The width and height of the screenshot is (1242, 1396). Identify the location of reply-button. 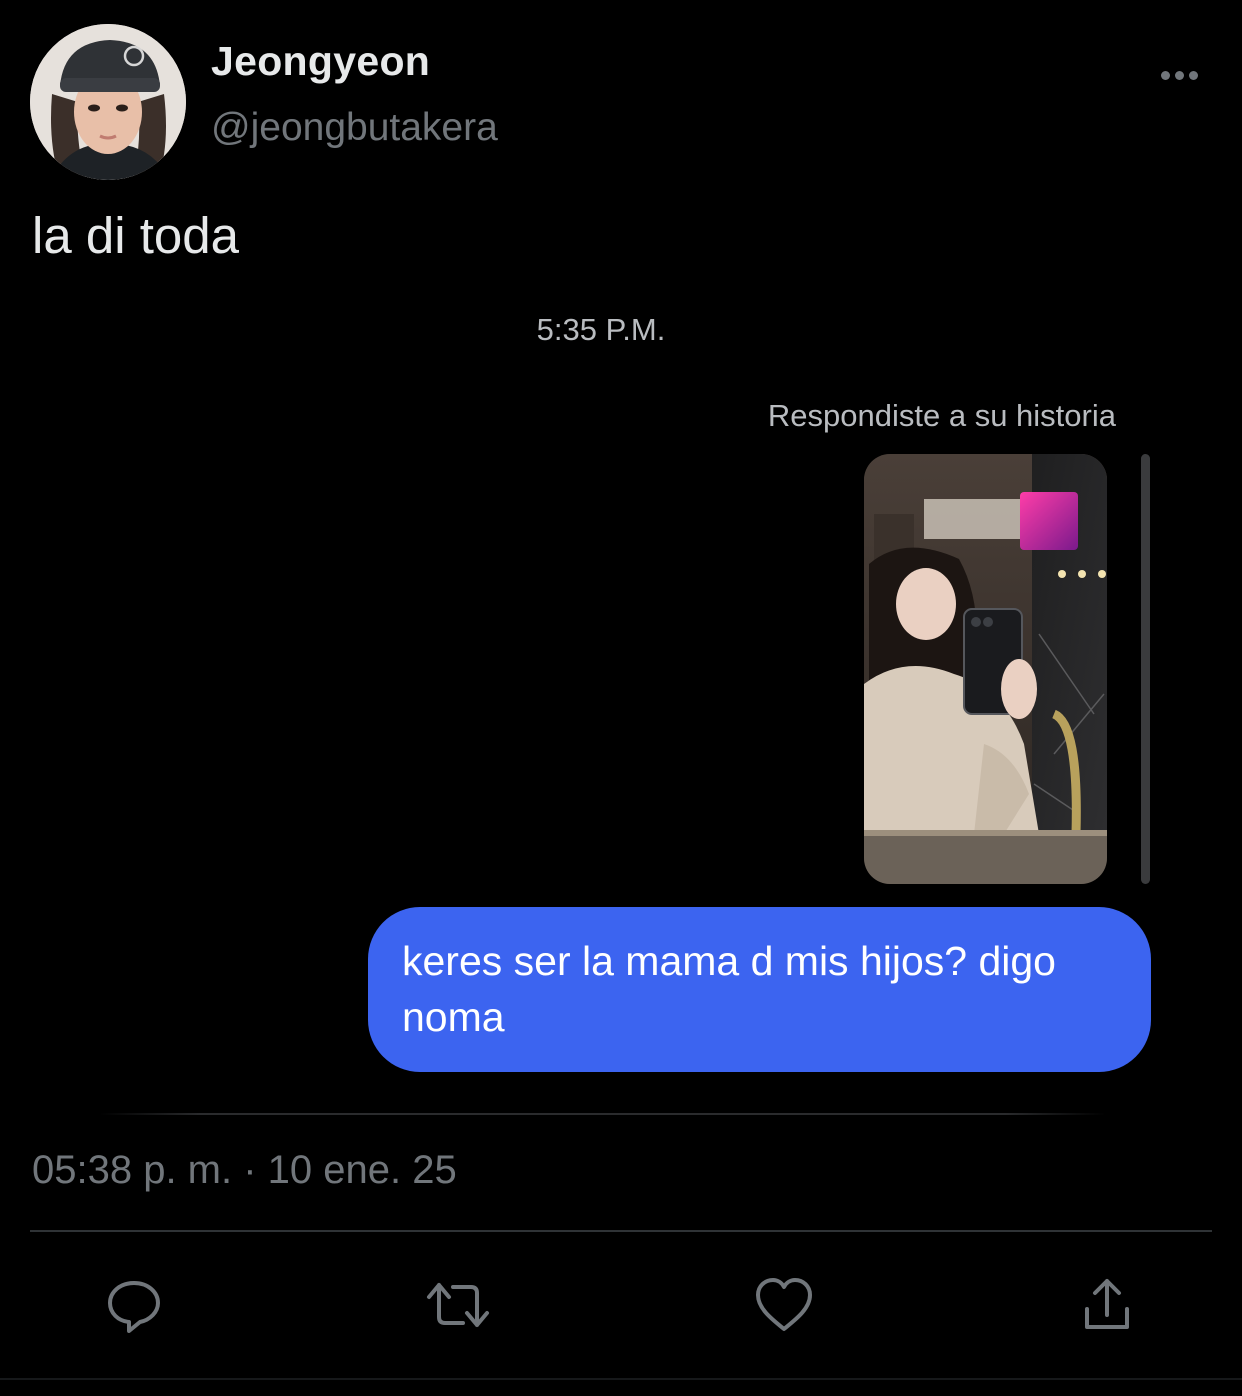
(134, 1305).